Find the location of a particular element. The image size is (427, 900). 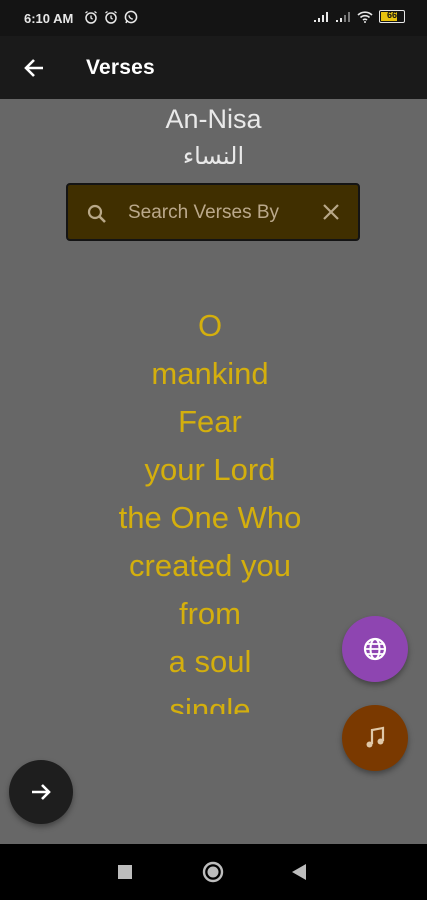

back-triangle-icon is located at coordinates (299, 872).